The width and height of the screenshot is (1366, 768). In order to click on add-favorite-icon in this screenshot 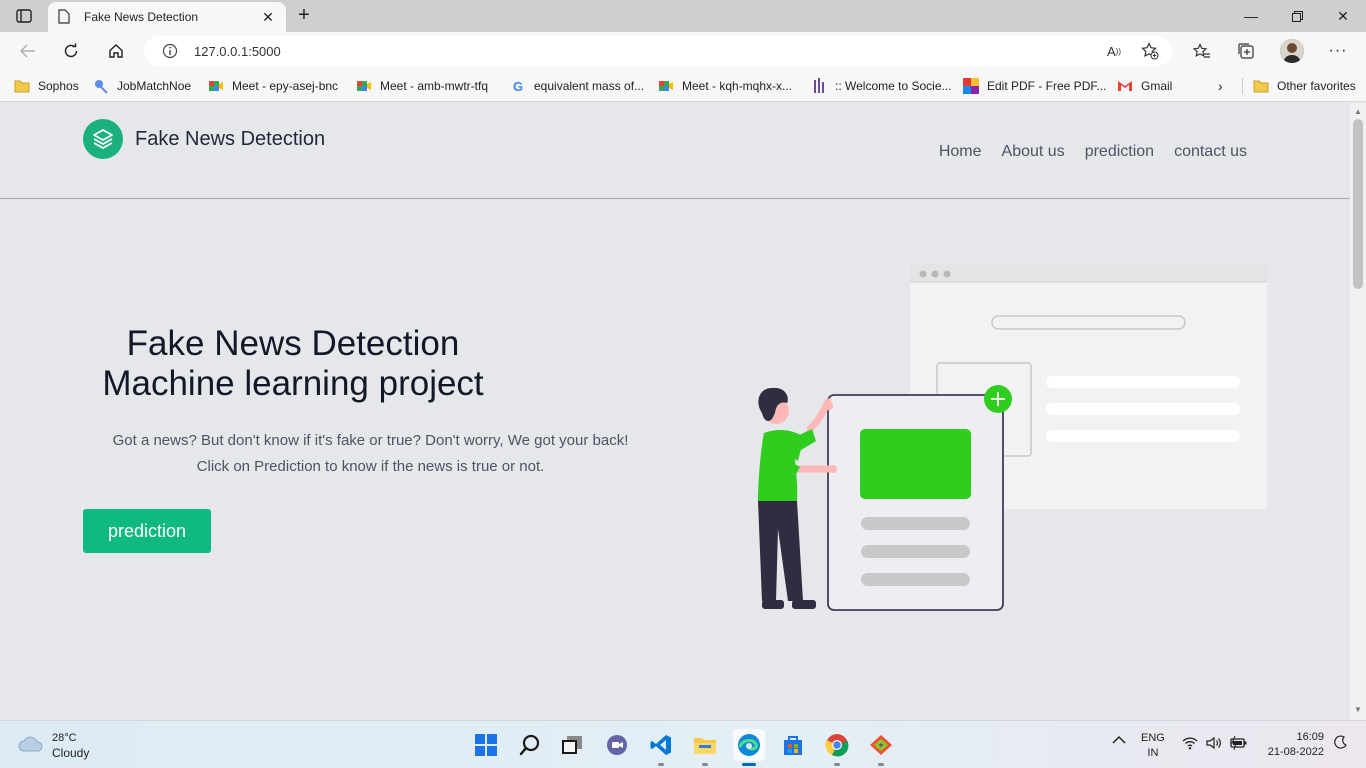, I will do `click(1150, 51)`.